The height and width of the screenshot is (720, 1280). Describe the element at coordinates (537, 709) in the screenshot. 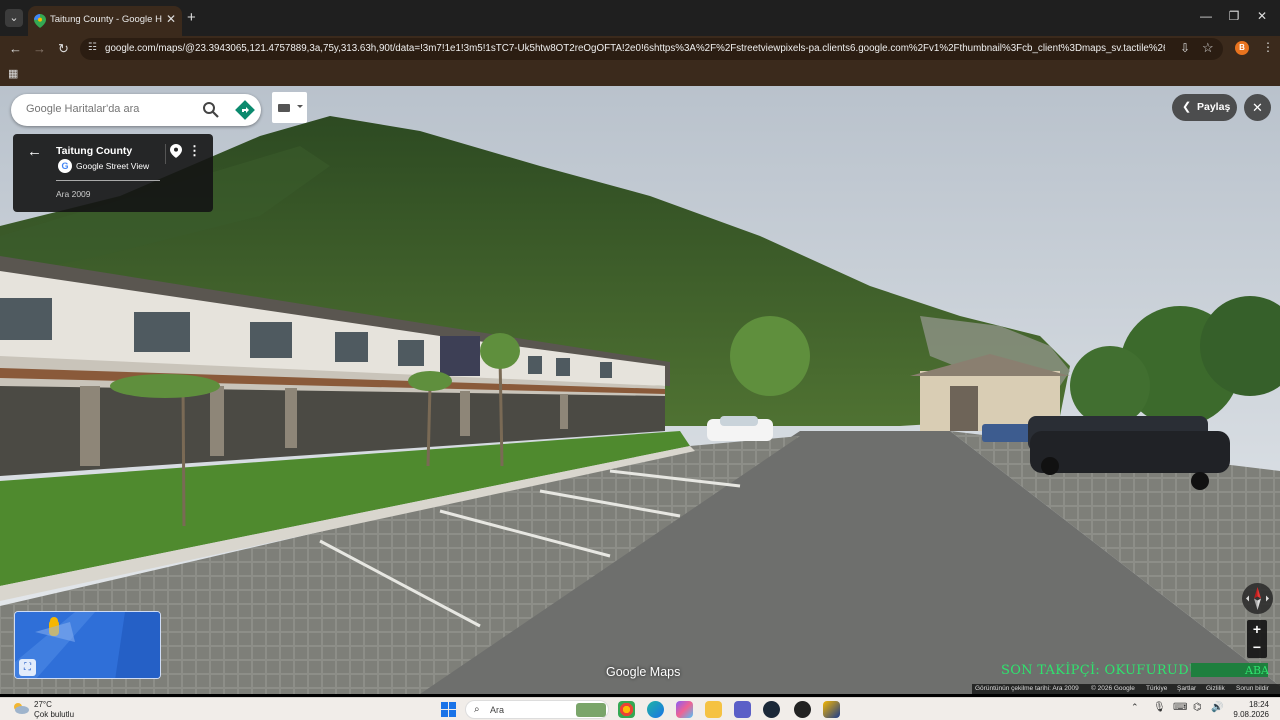

I see `taskbar-search: ⌕ Ara` at that location.